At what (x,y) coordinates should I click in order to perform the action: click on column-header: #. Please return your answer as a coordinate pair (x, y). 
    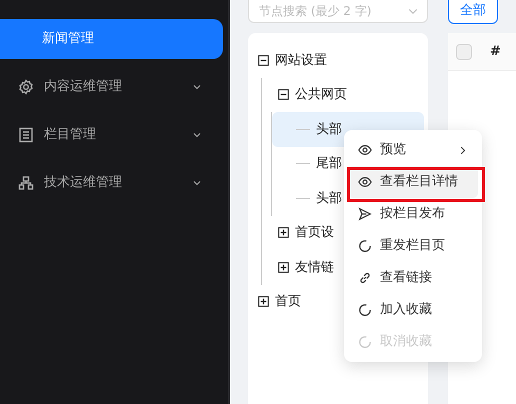
    Looking at the image, I should click on (495, 51).